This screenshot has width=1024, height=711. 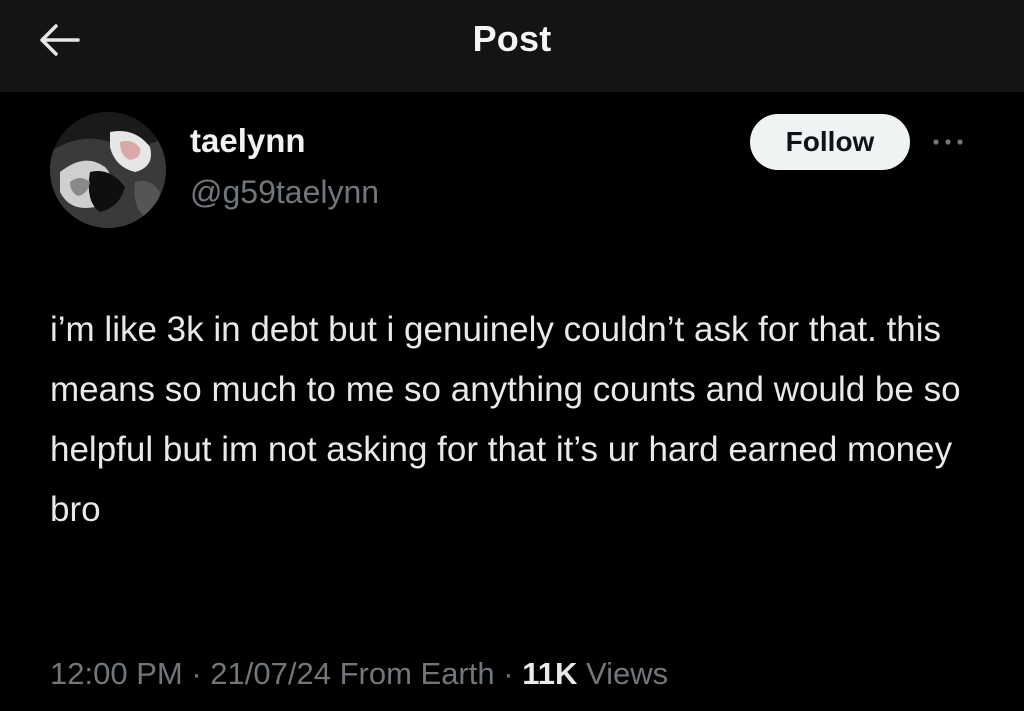 I want to click on display-name: taelynn, so click(x=248, y=141).